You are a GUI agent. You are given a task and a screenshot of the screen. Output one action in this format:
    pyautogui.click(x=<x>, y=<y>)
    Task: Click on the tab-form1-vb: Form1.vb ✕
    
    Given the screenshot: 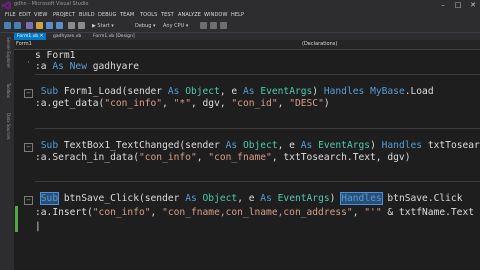 What is the action you would take?
    pyautogui.click(x=30, y=36)
    